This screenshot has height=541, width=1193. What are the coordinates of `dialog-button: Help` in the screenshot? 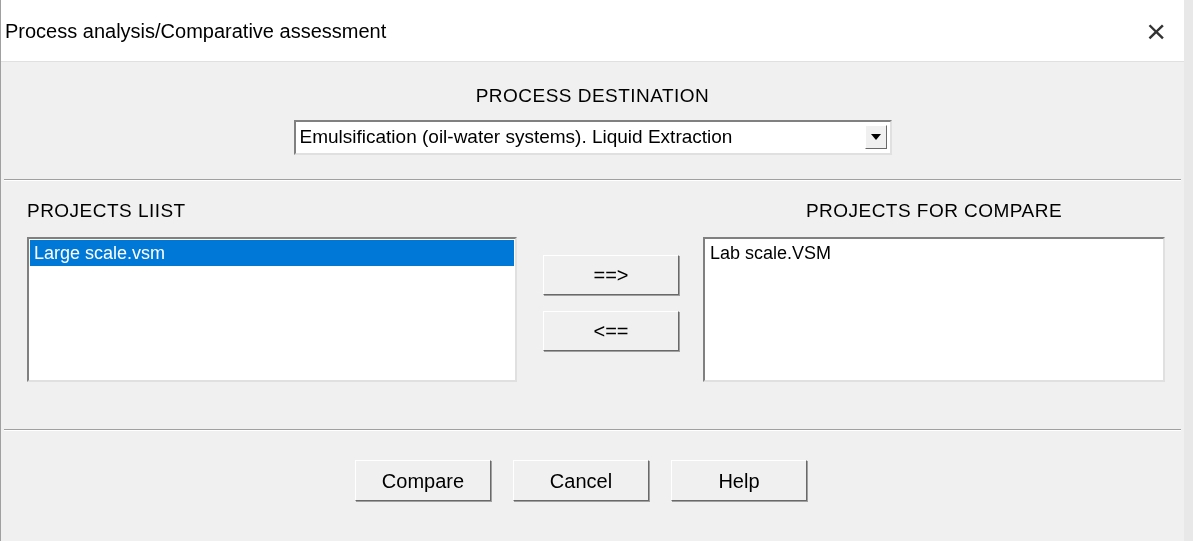 It's located at (739, 480).